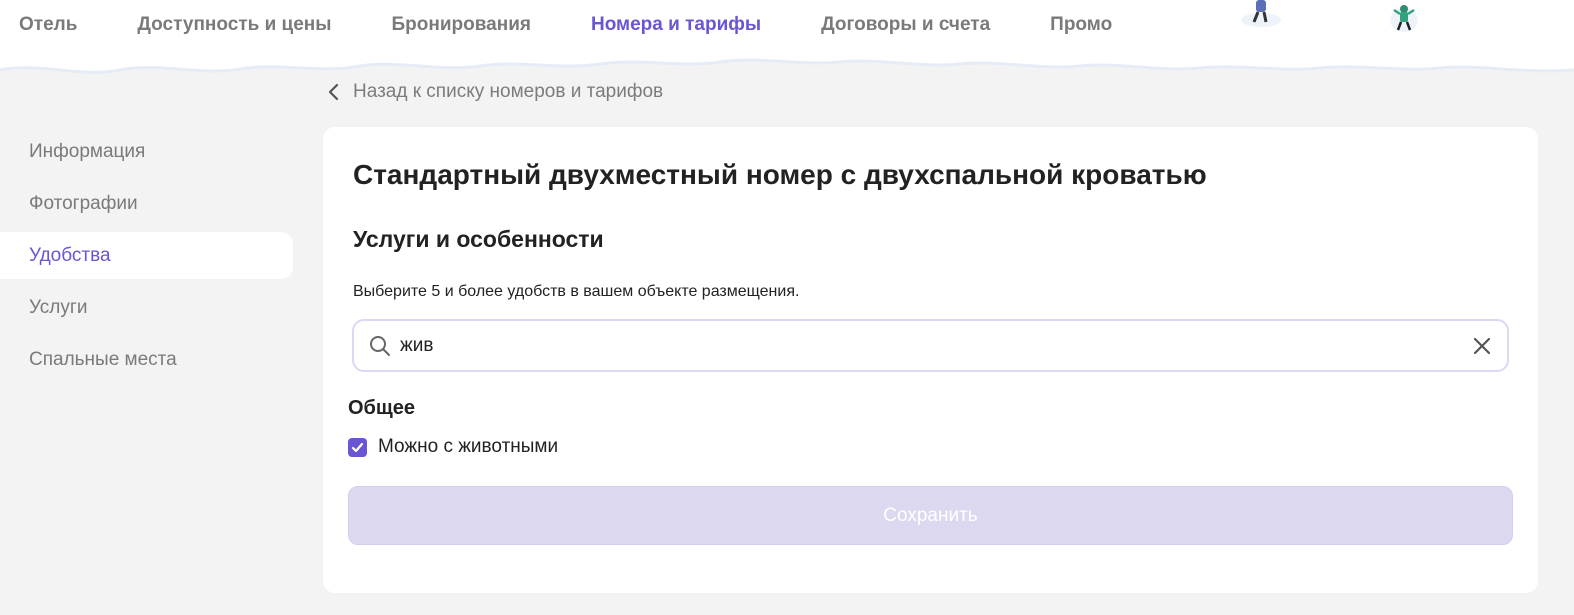  I want to click on nav-item-availability: Доступность и цены, so click(234, 25).